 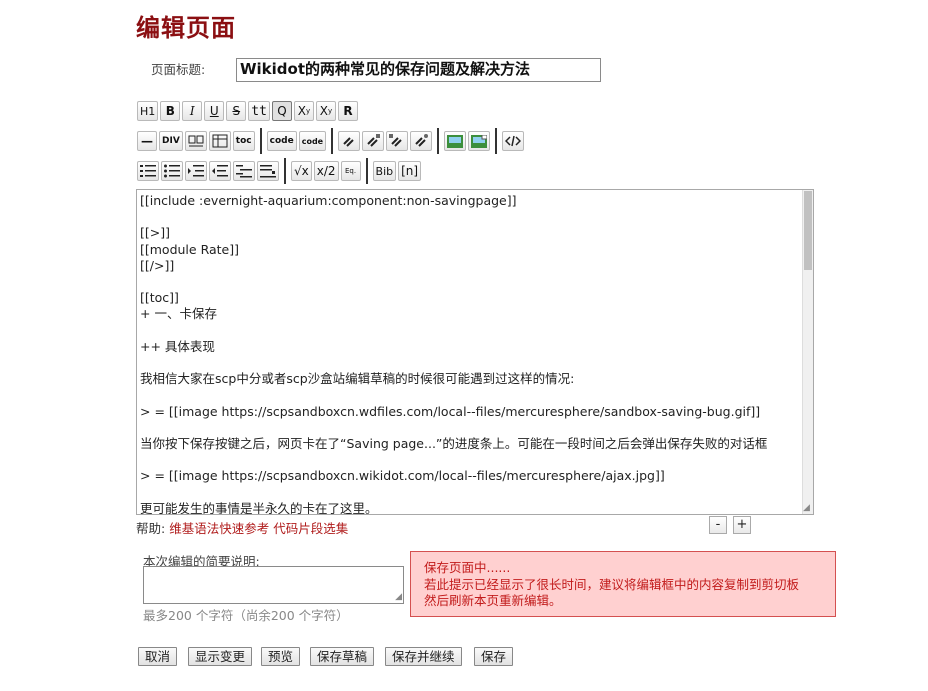 What do you see at coordinates (281, 141) in the screenshot?
I see `code-button: code` at bounding box center [281, 141].